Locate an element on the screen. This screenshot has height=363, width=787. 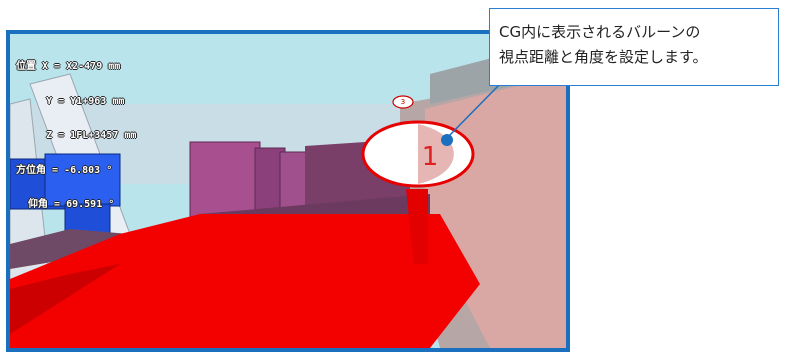
small-balloon-label: 3 is located at coordinates (403, 102).